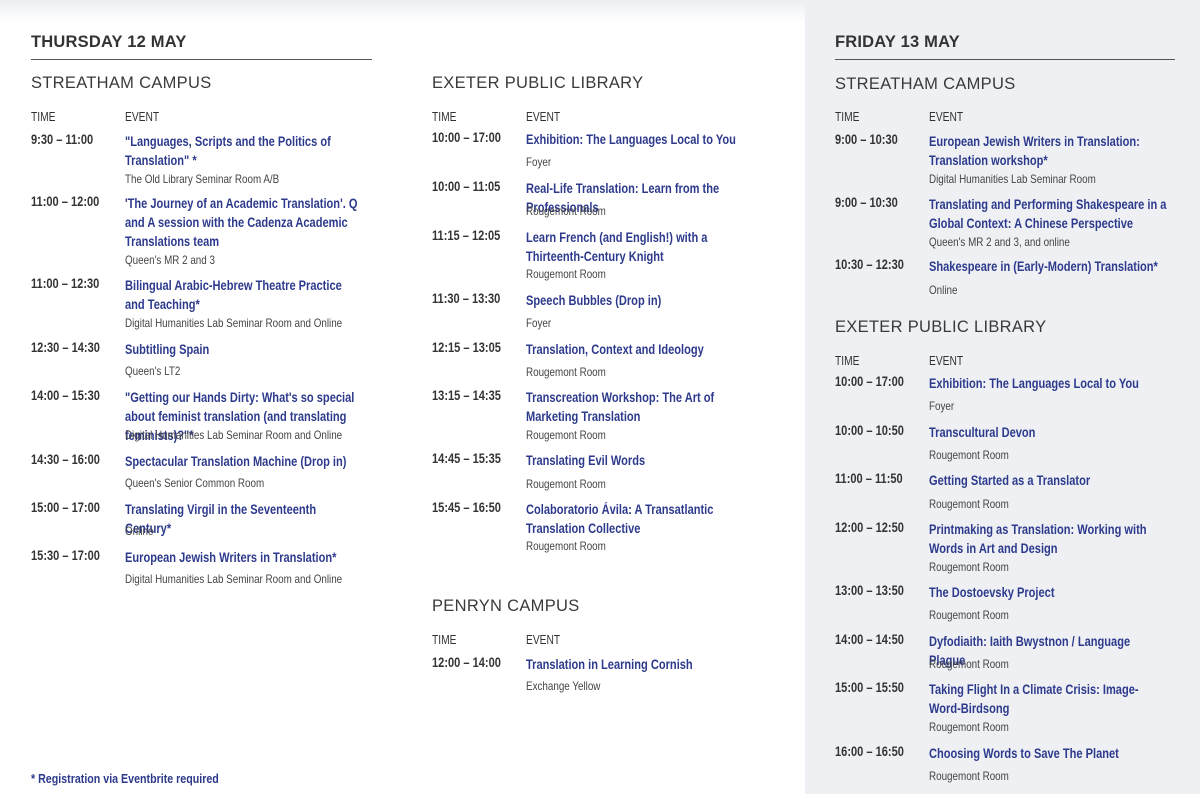 The height and width of the screenshot is (794, 1200). Describe the element at coordinates (847, 361) in the screenshot. I see `friday-library-time-header: TIME` at that location.